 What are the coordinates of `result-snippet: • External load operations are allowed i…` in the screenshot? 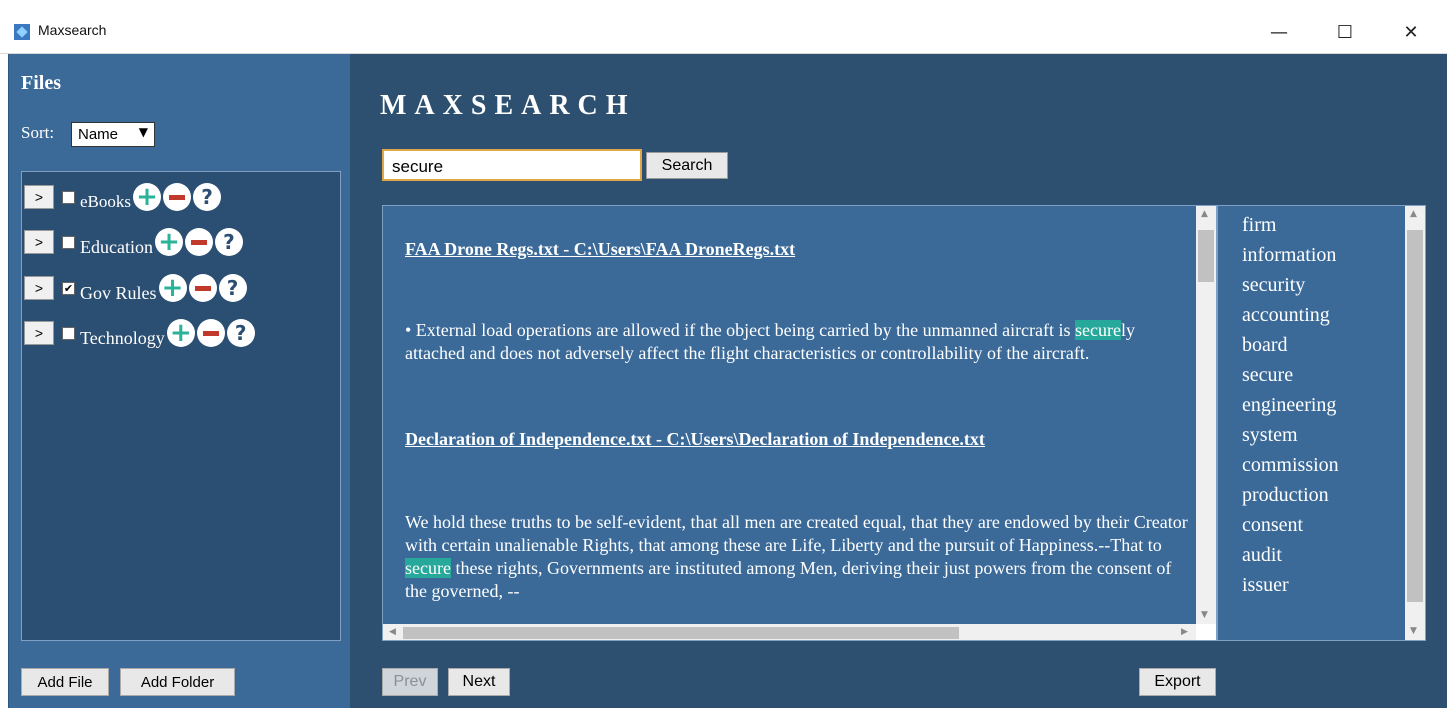 It's located at (797, 342).